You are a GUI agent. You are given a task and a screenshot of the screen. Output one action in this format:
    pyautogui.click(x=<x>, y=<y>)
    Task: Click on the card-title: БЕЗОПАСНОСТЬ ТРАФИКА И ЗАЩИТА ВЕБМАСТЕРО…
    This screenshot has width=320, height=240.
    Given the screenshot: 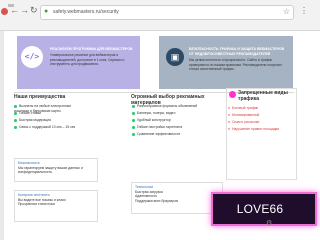 What is the action you would take?
    pyautogui.click(x=237, y=51)
    